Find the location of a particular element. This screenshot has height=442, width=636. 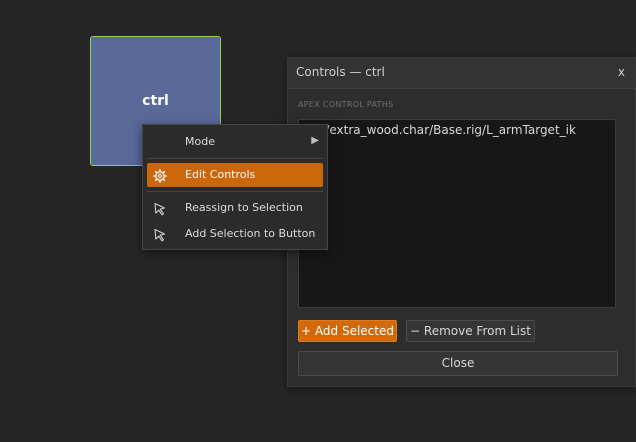

picker-button-label: ctrl is located at coordinates (155, 101).